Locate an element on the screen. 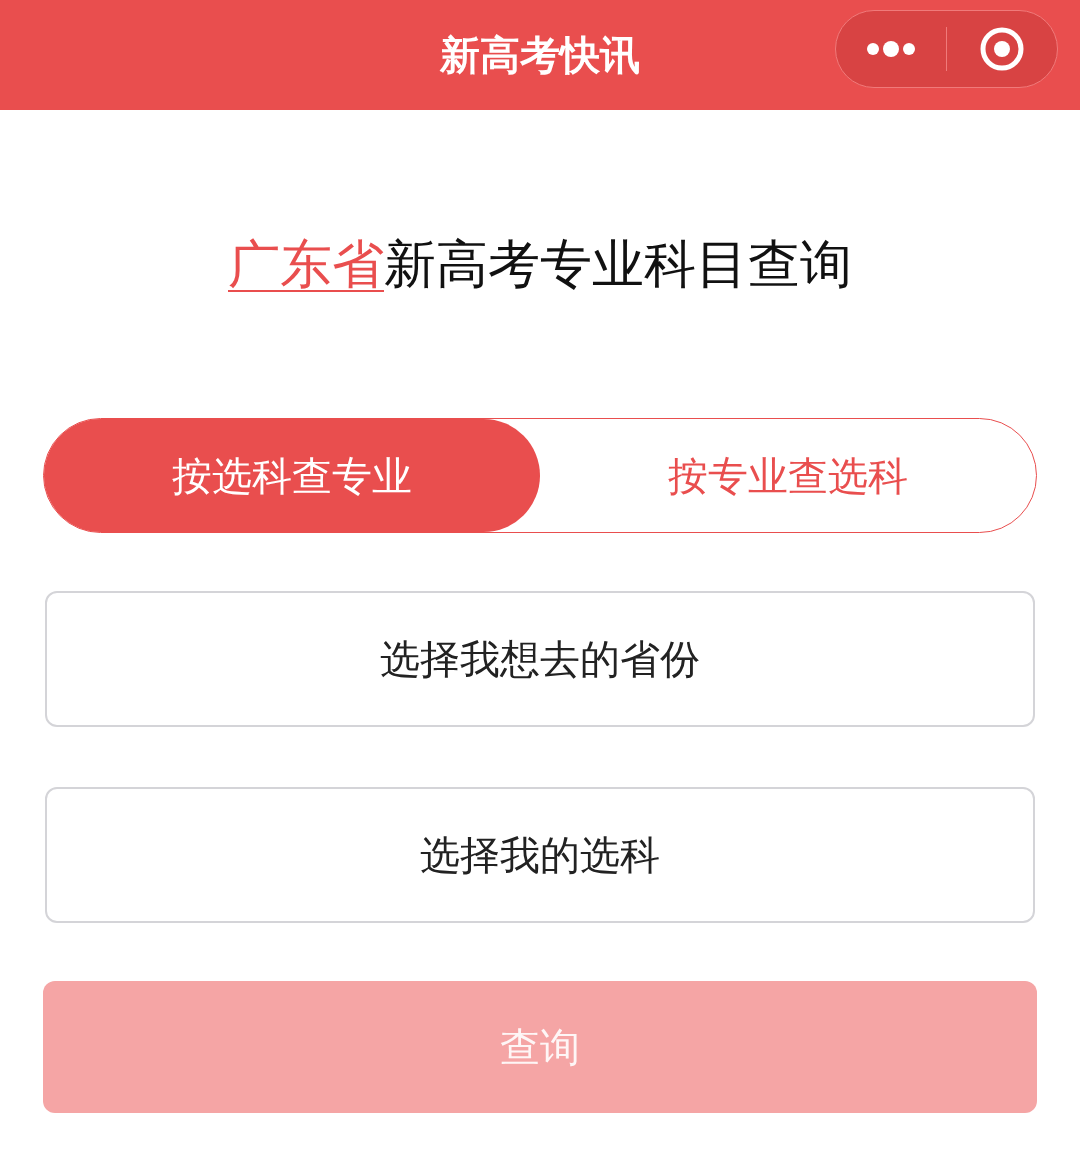 The image size is (1080, 1169). more-icon is located at coordinates (891, 49).